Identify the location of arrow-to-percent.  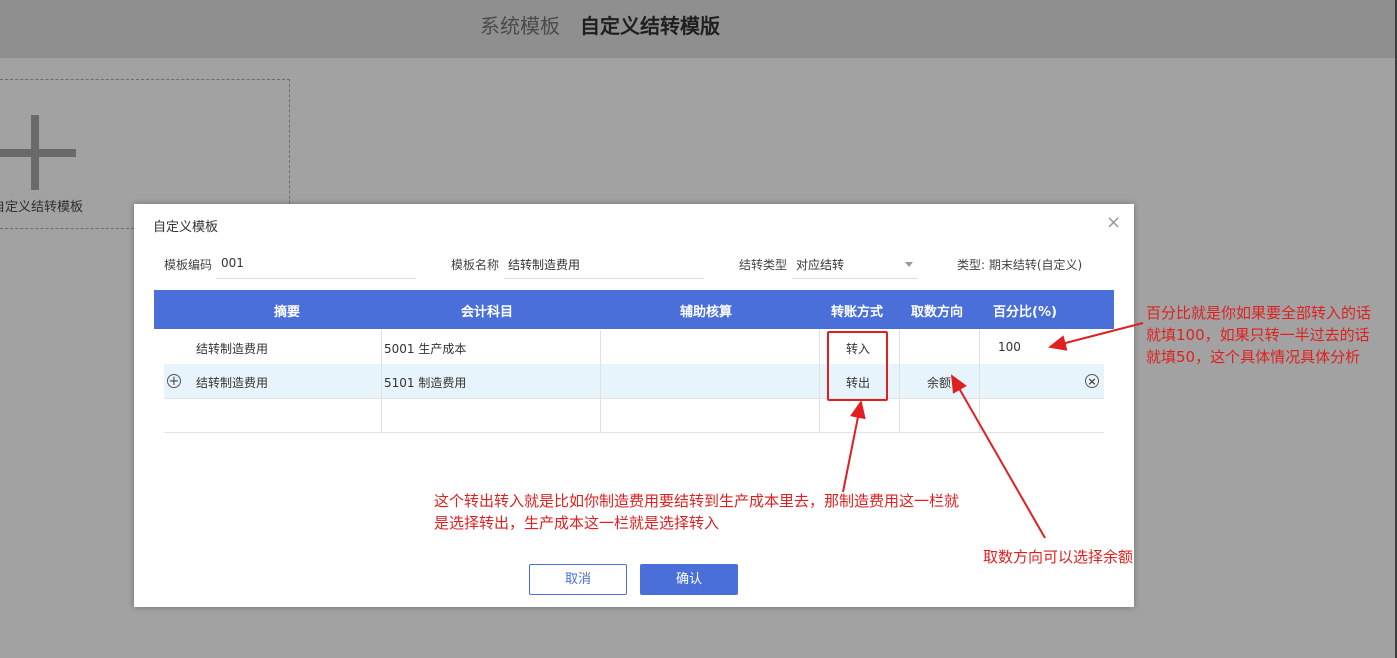
(1096, 336).